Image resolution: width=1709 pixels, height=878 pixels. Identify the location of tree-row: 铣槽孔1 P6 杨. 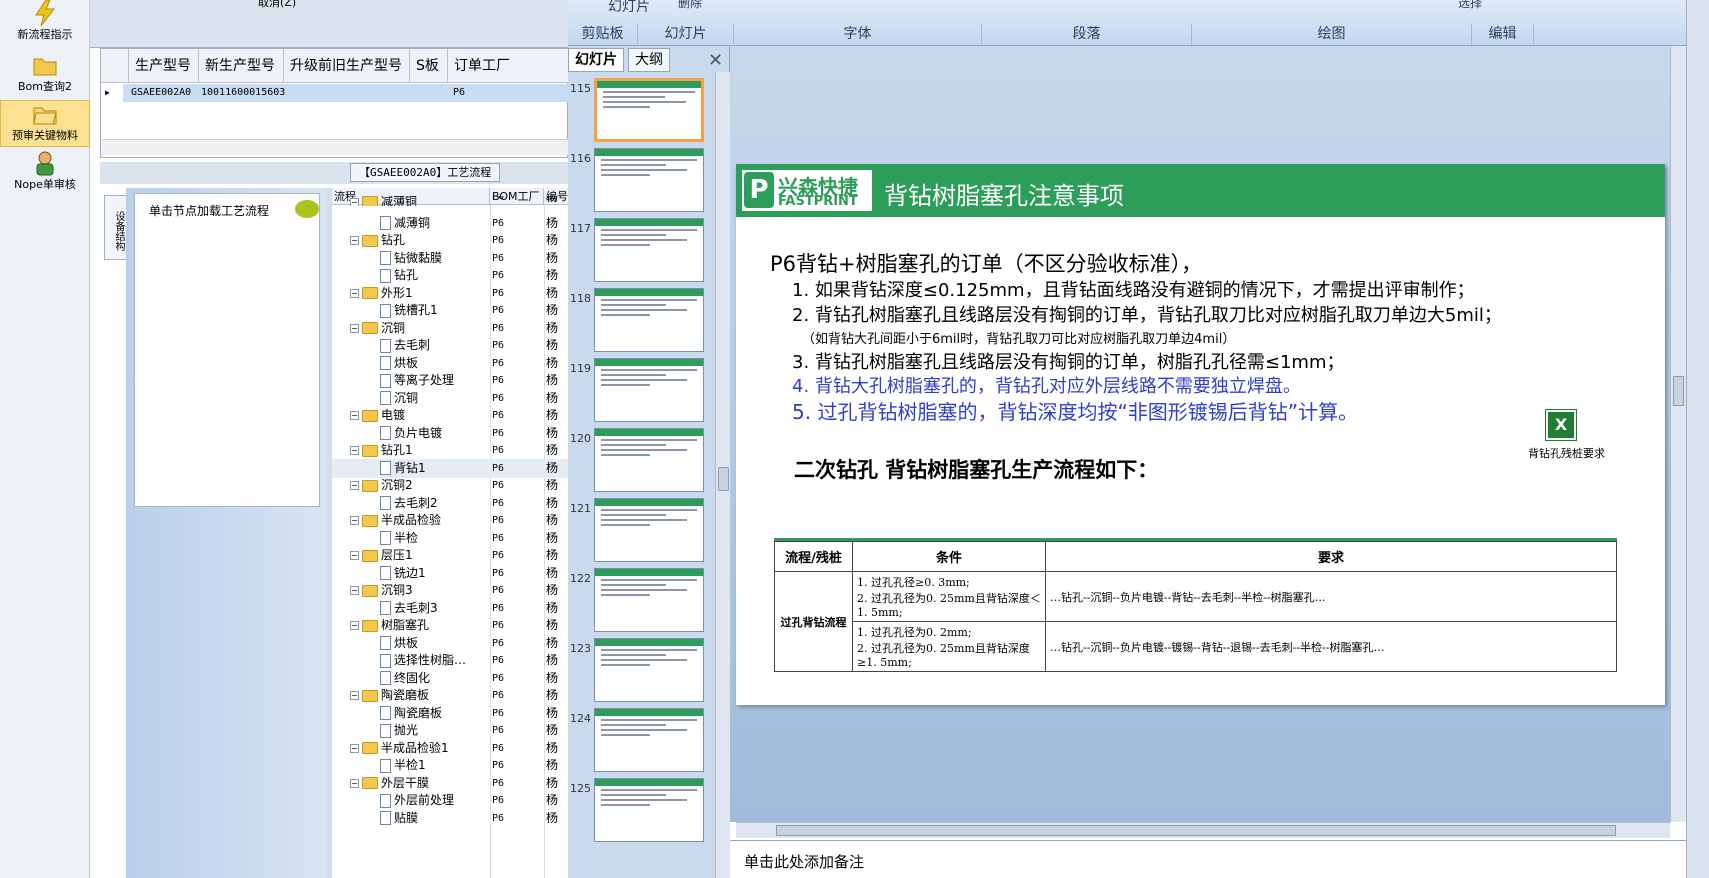
(450, 310).